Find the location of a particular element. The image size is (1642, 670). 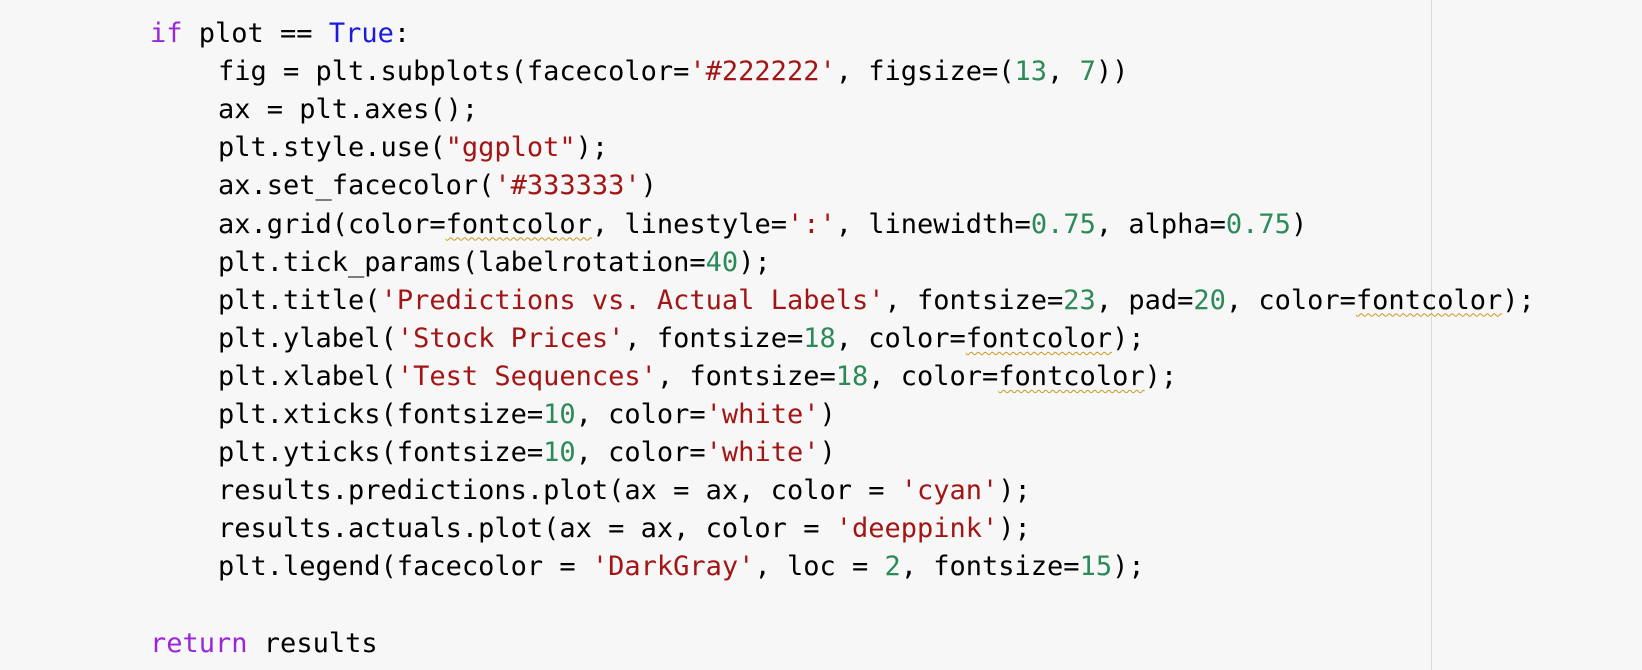

code-token: , linewidth= is located at coordinates (933, 224).